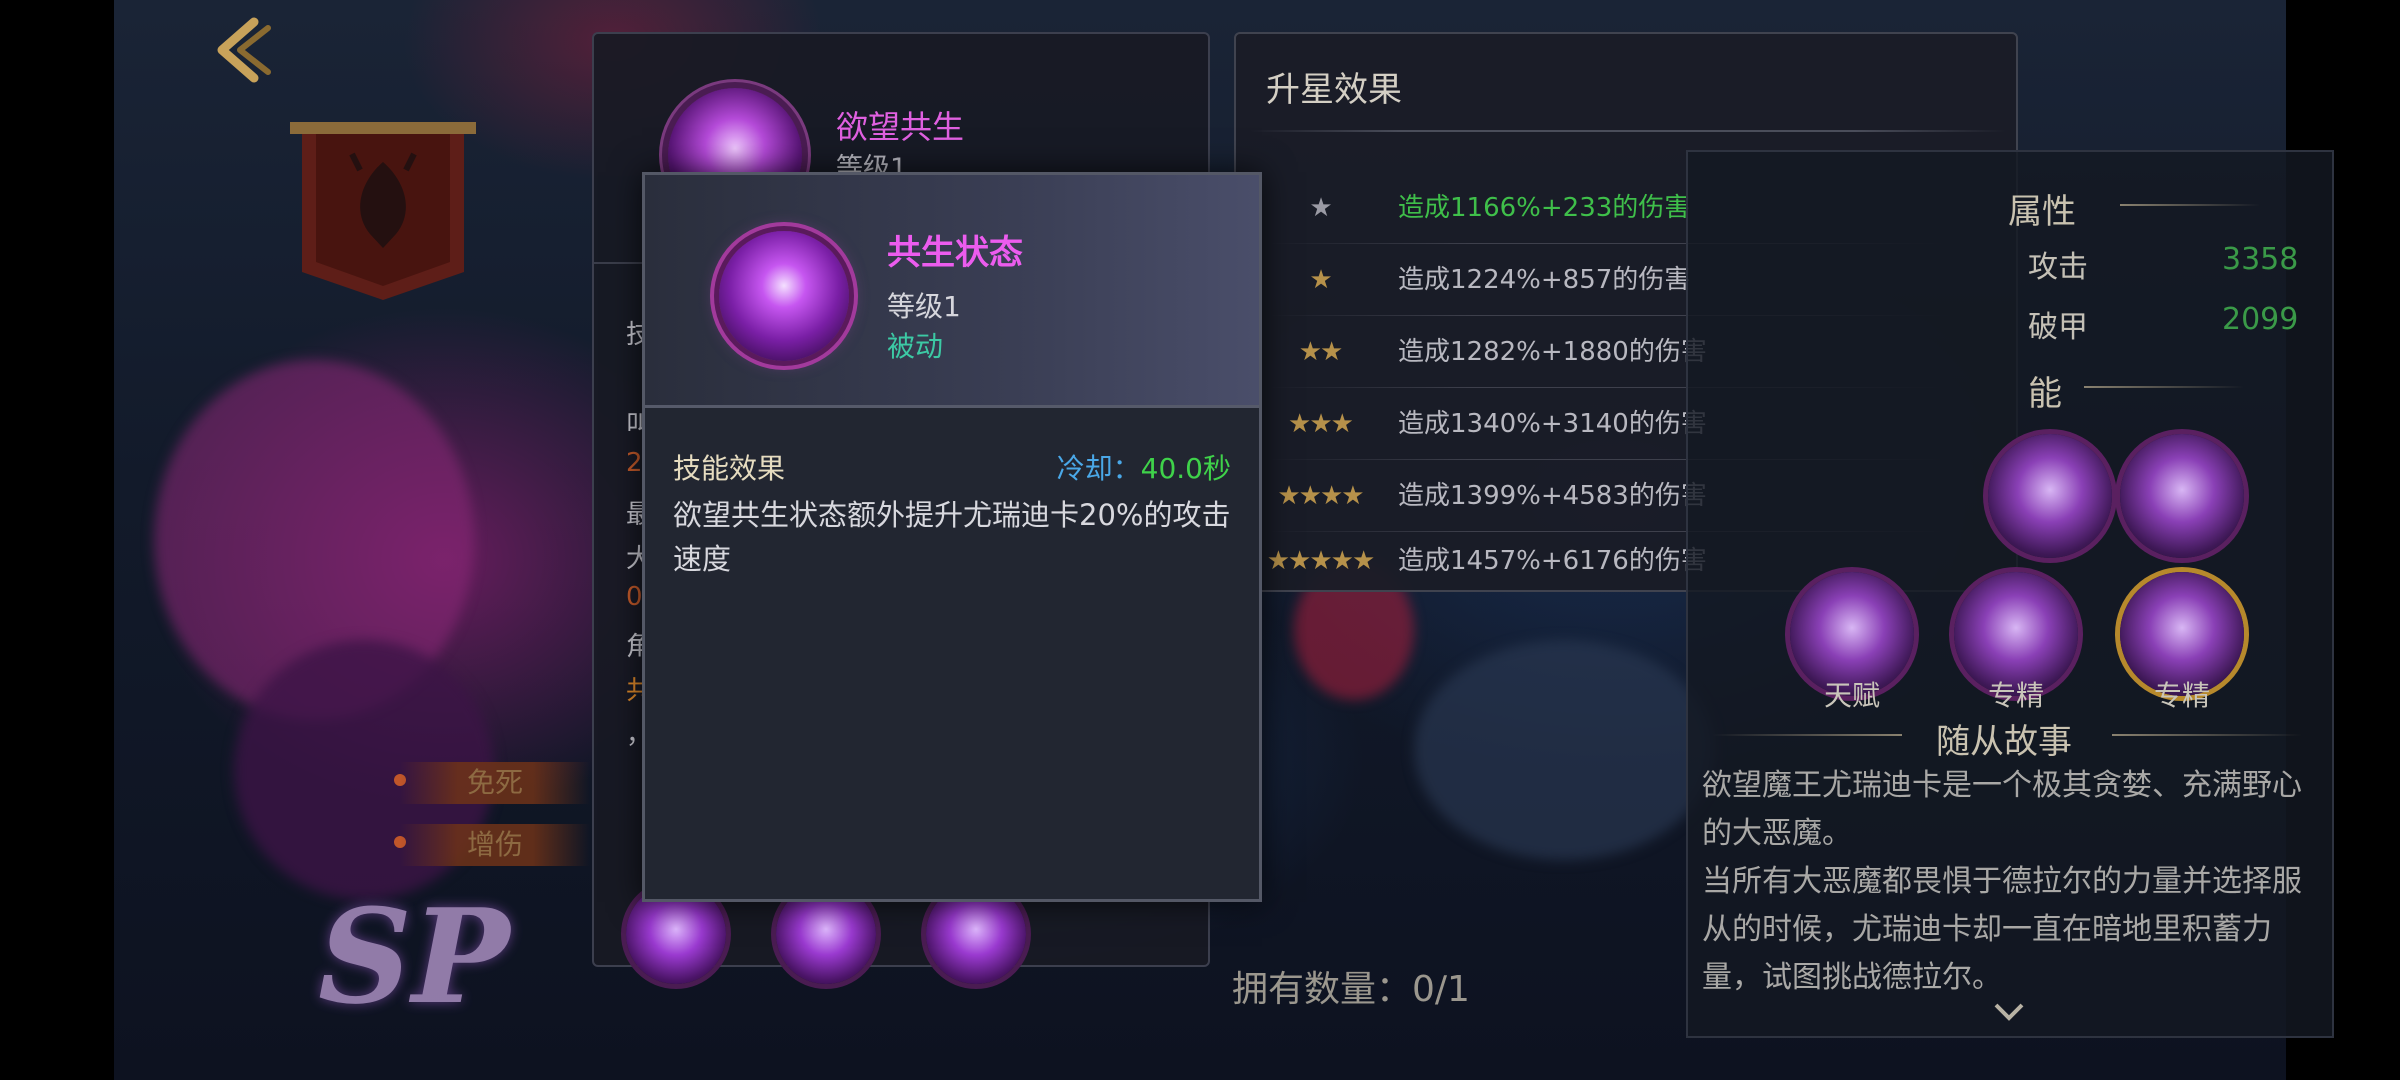  What do you see at coordinates (1552, 496) in the screenshot?
I see `upgrade-desc: 造成1399%+4583的伤害` at bounding box center [1552, 496].